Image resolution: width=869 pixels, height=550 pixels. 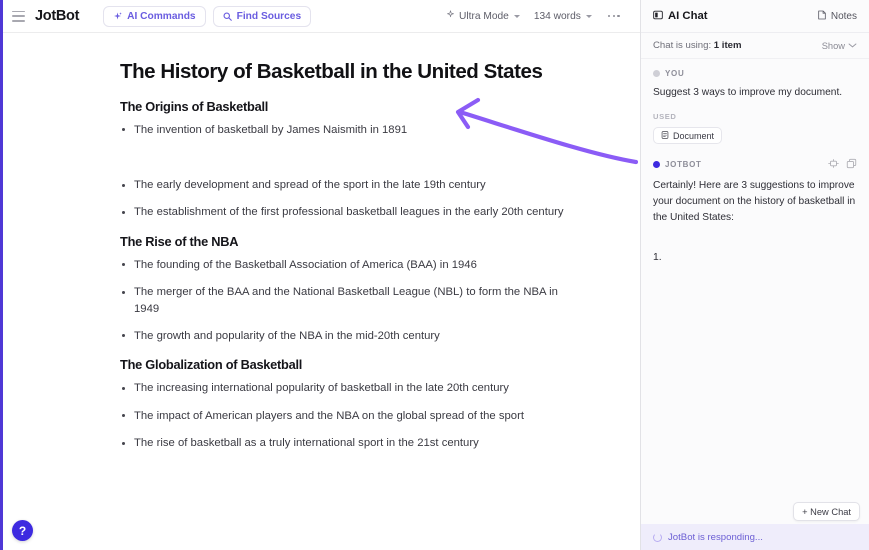 What do you see at coordinates (851, 164) in the screenshot?
I see `copy-icon` at bounding box center [851, 164].